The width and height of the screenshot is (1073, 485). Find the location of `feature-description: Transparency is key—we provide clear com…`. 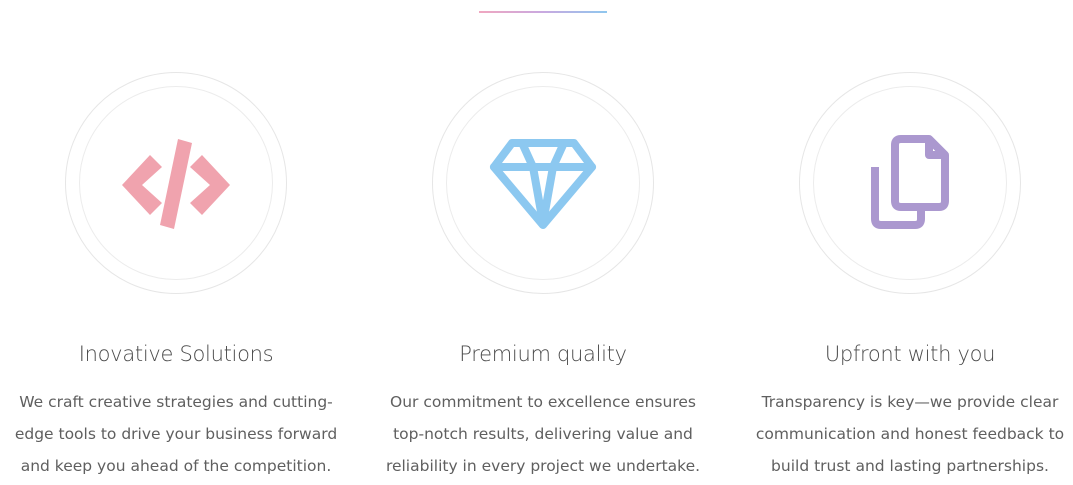

feature-description: Transparency is key—we provide clear com… is located at coordinates (910, 434).